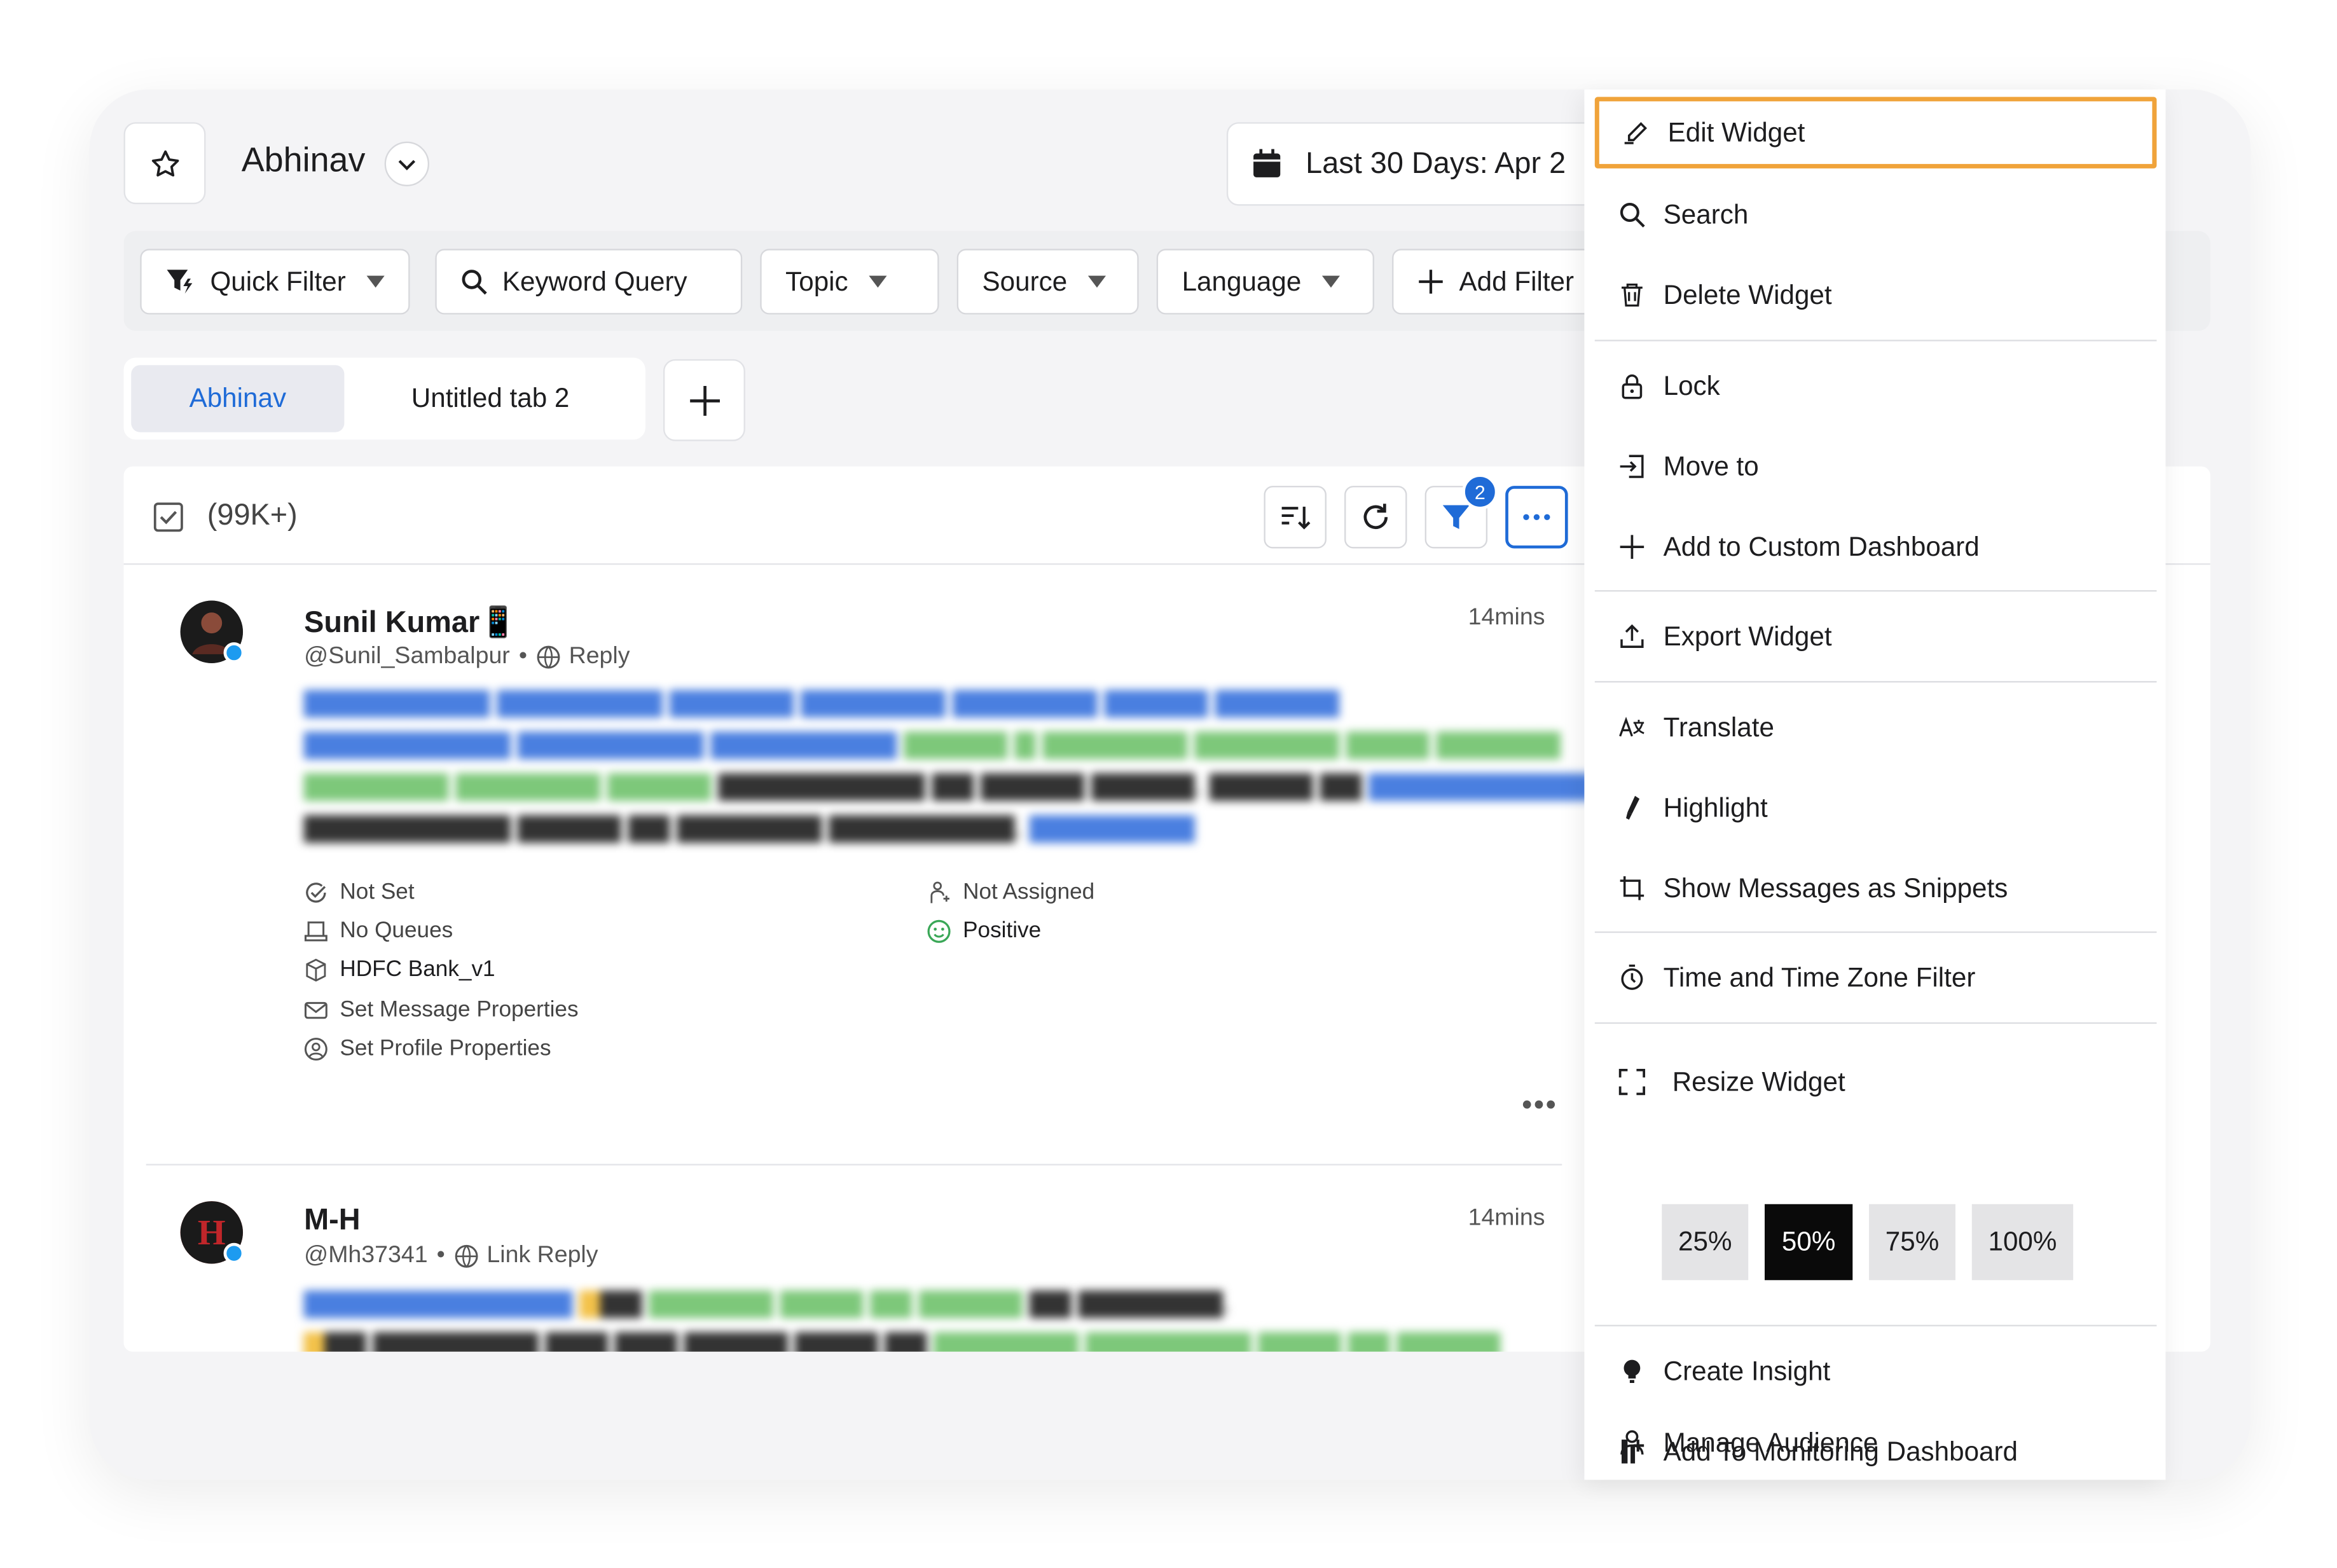 This screenshot has width=2337, height=1568. What do you see at coordinates (1706, 213) in the screenshot?
I see `menu-label: Search` at bounding box center [1706, 213].